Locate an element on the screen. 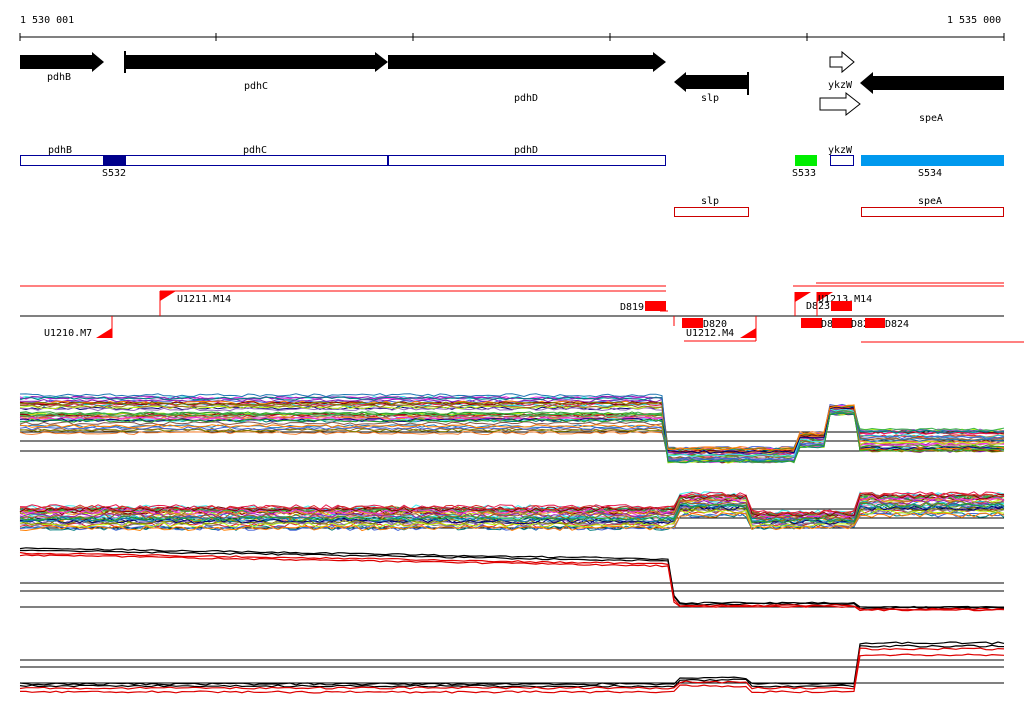 This screenshot has width=1024, height=714. ruler-start-label: 1 530 001 is located at coordinates (47, 20).